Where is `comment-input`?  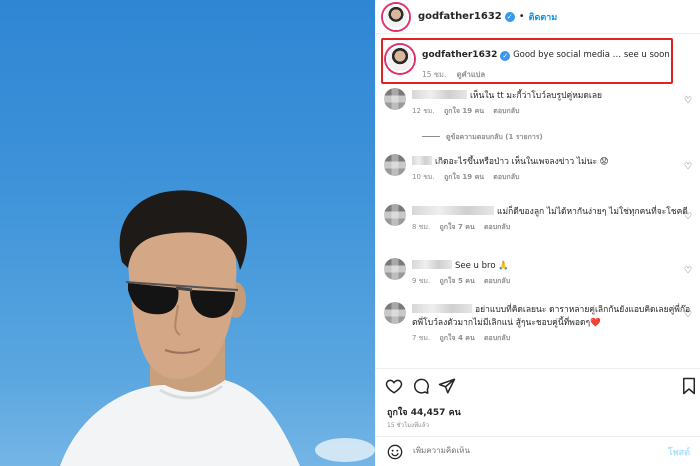
comment-input is located at coordinates (513, 450).